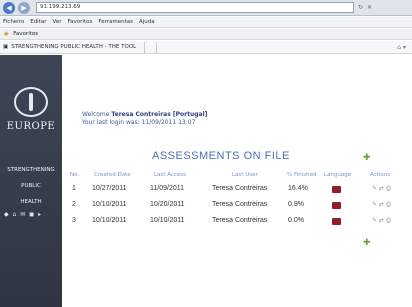  What do you see at coordinates (302, 175) in the screenshot?
I see `column-header-finished: % Finished` at bounding box center [302, 175].